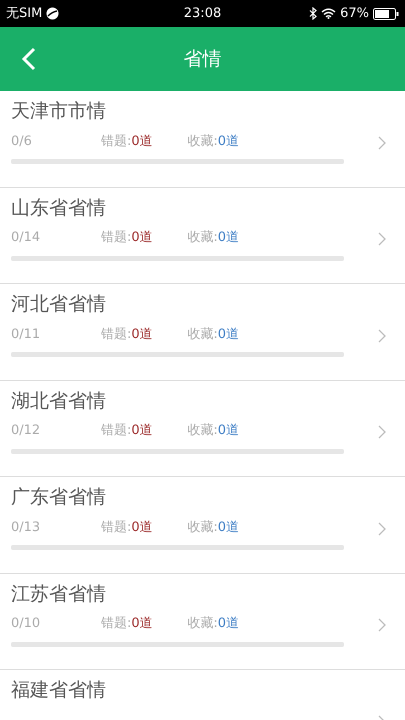 This screenshot has width=405, height=720. I want to click on item-title: 湖北省省情, so click(59, 401).